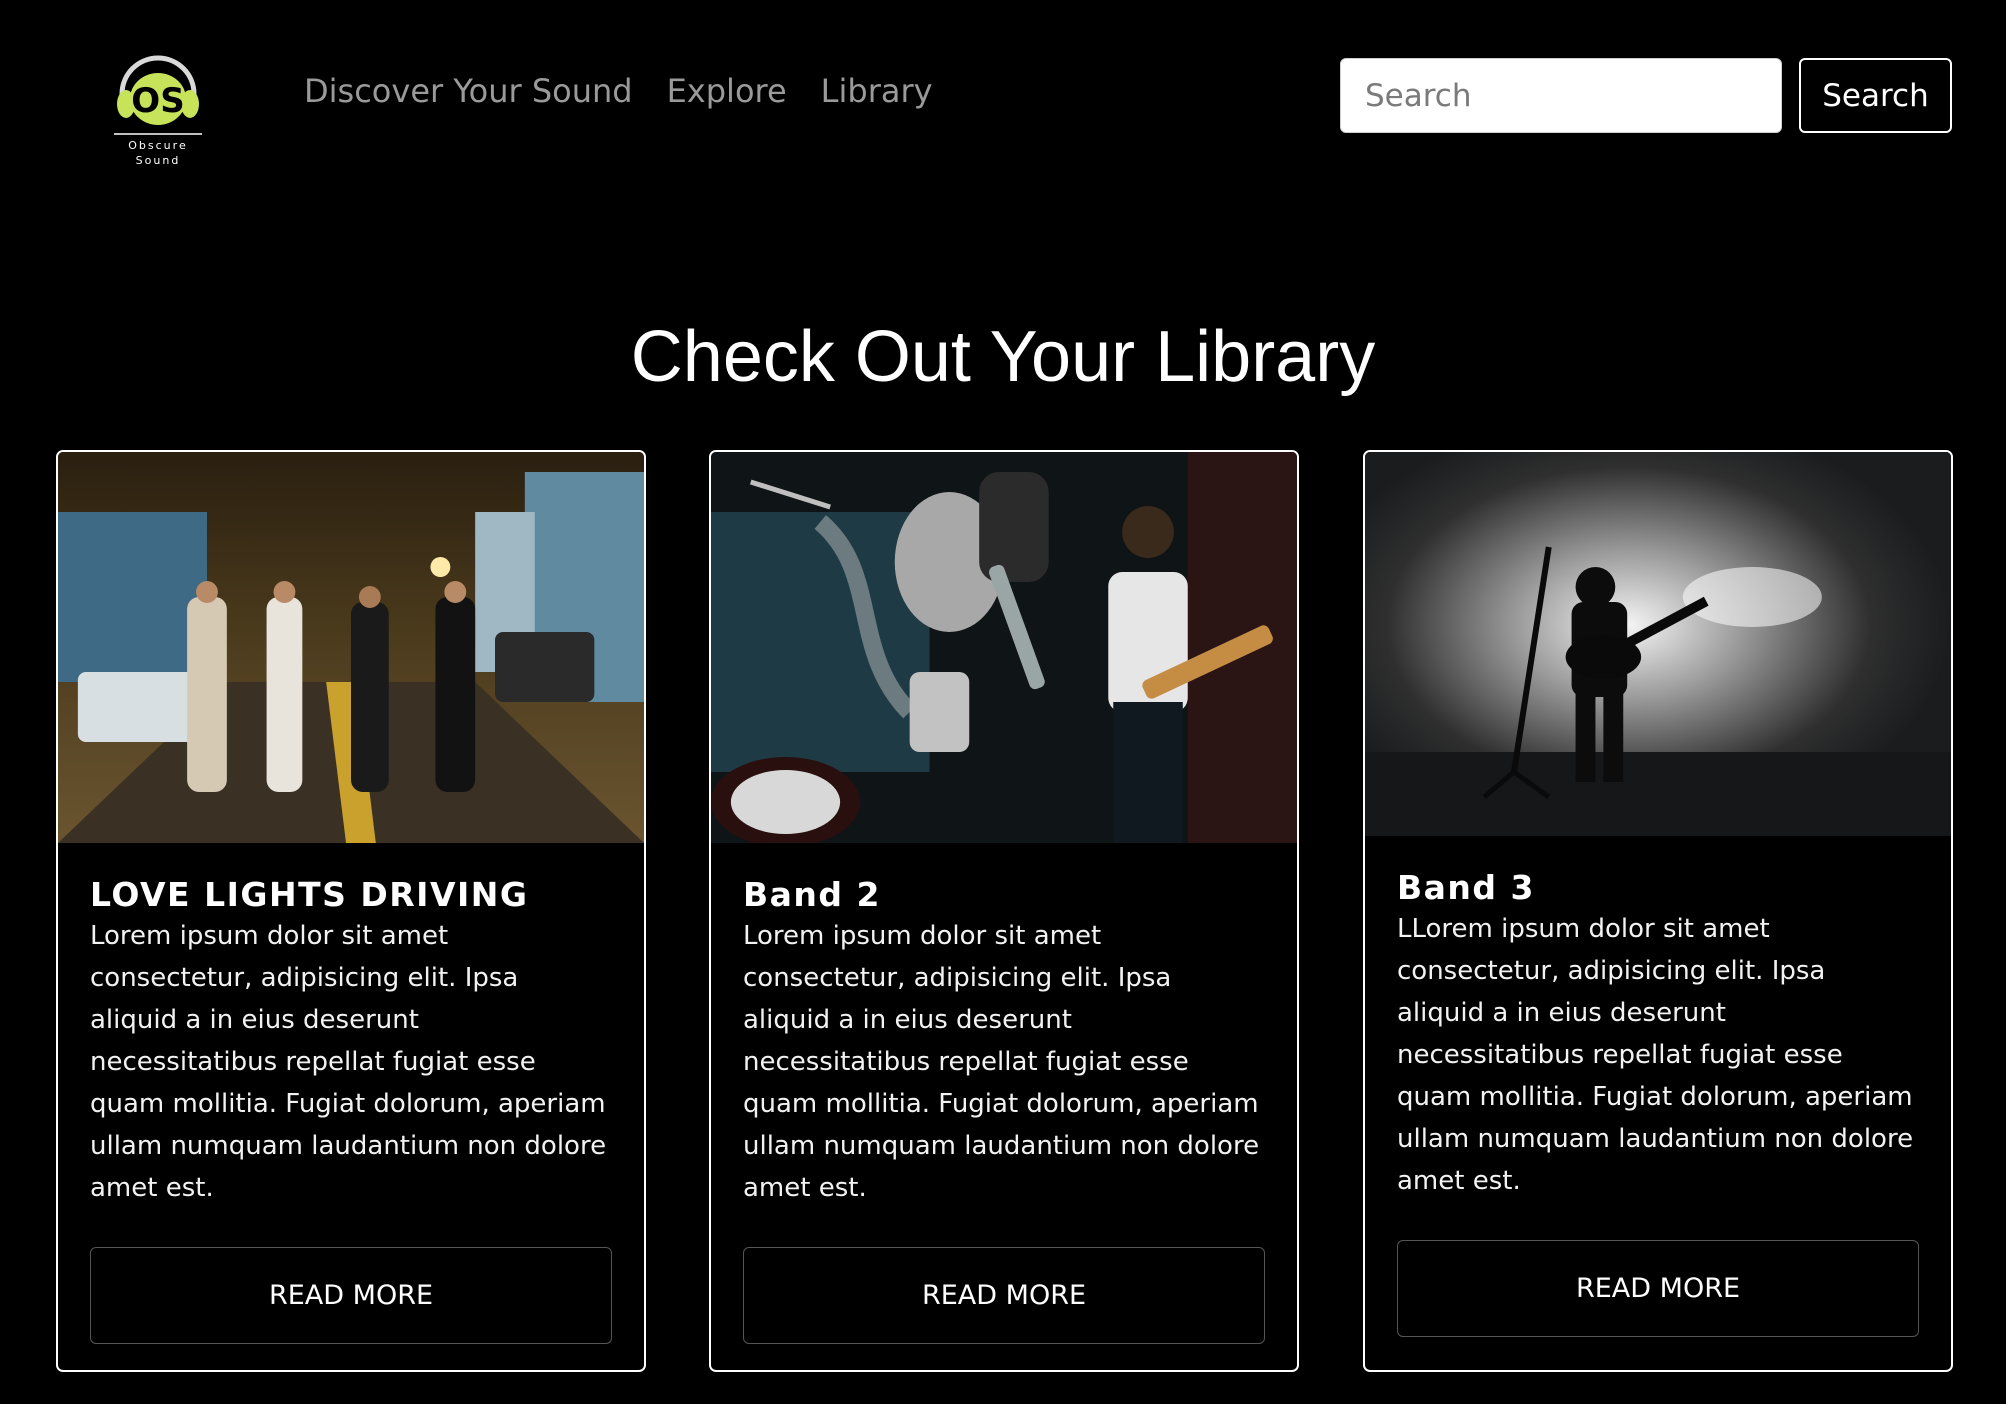  I want to click on band-street-night-photo, so click(351, 647).